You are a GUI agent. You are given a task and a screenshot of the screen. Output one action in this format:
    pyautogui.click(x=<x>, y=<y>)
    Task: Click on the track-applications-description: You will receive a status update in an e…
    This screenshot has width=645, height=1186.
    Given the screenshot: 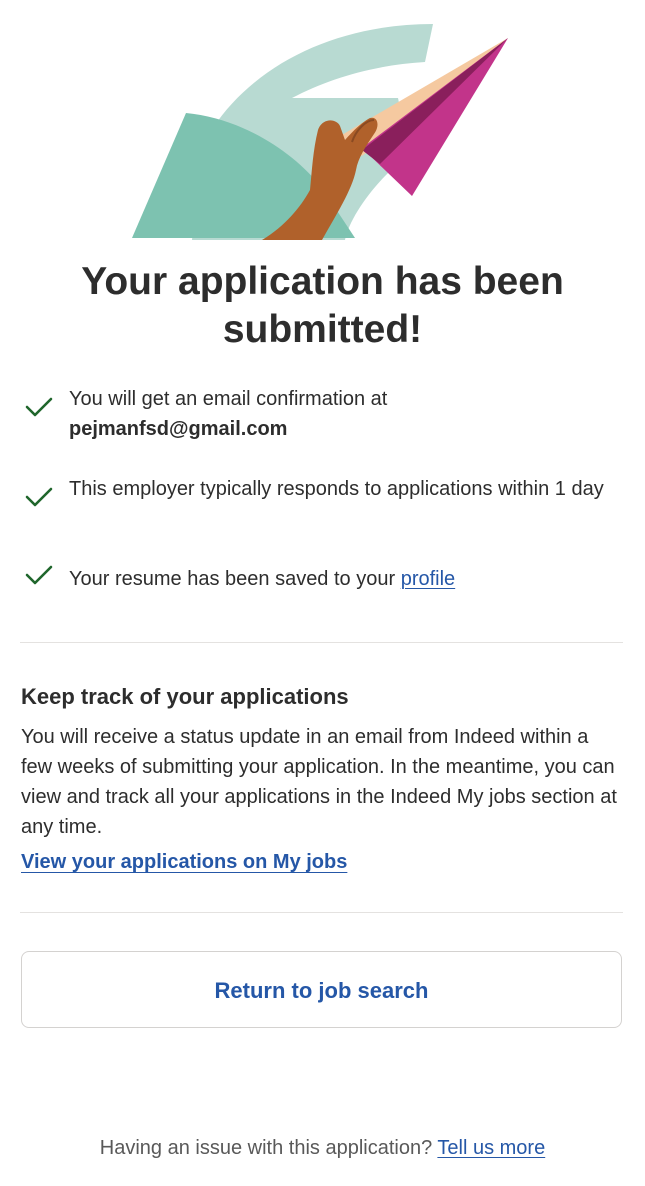 What is the action you would take?
    pyautogui.click(x=319, y=782)
    